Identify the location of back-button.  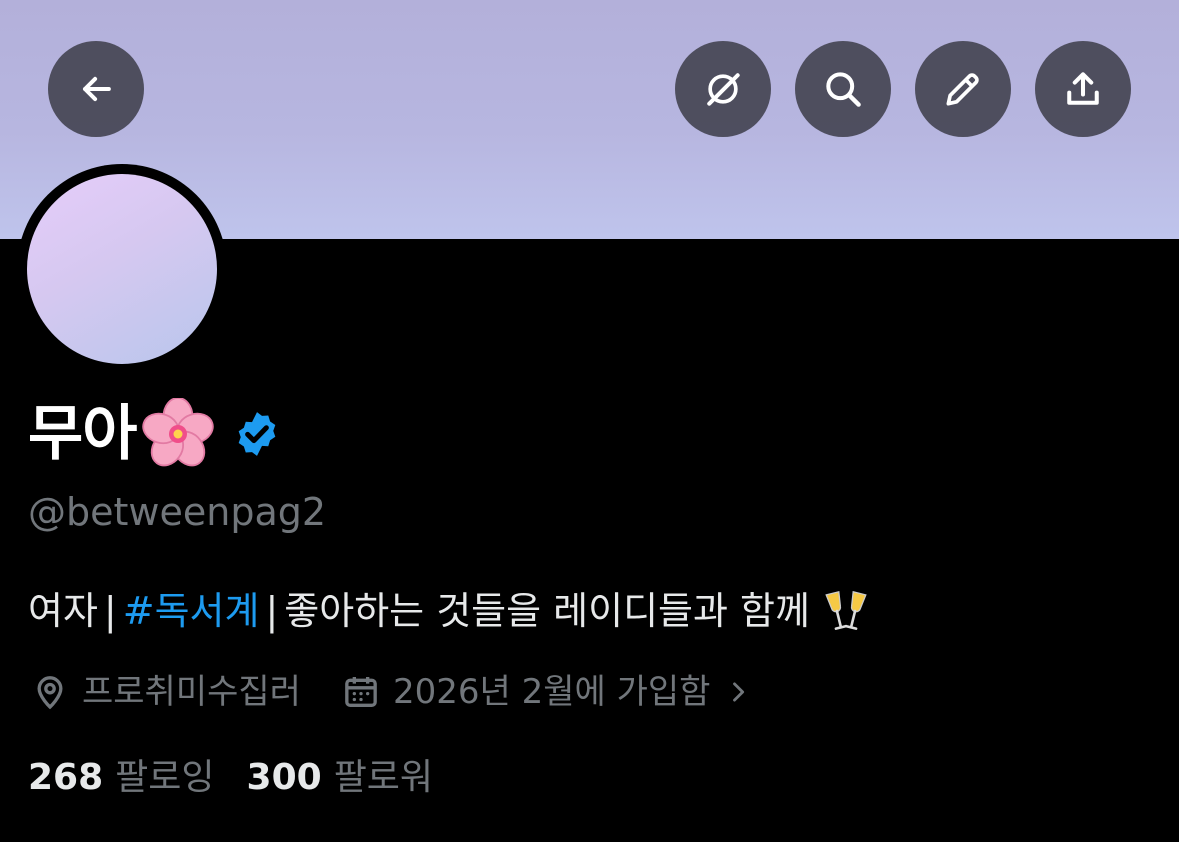
(96, 89).